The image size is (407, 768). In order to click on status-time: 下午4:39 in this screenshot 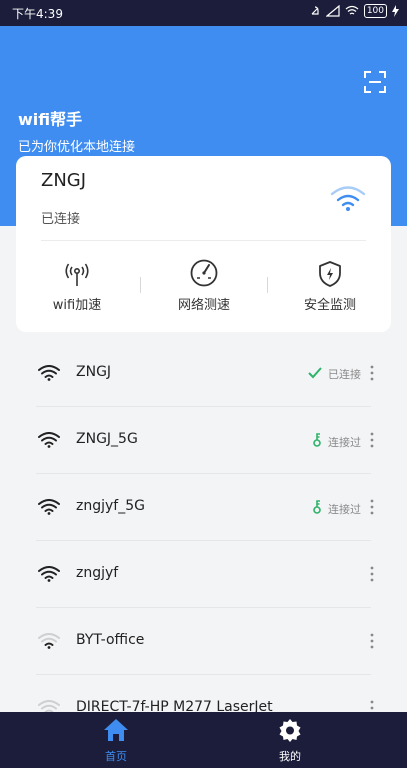, I will do `click(37, 14)`.